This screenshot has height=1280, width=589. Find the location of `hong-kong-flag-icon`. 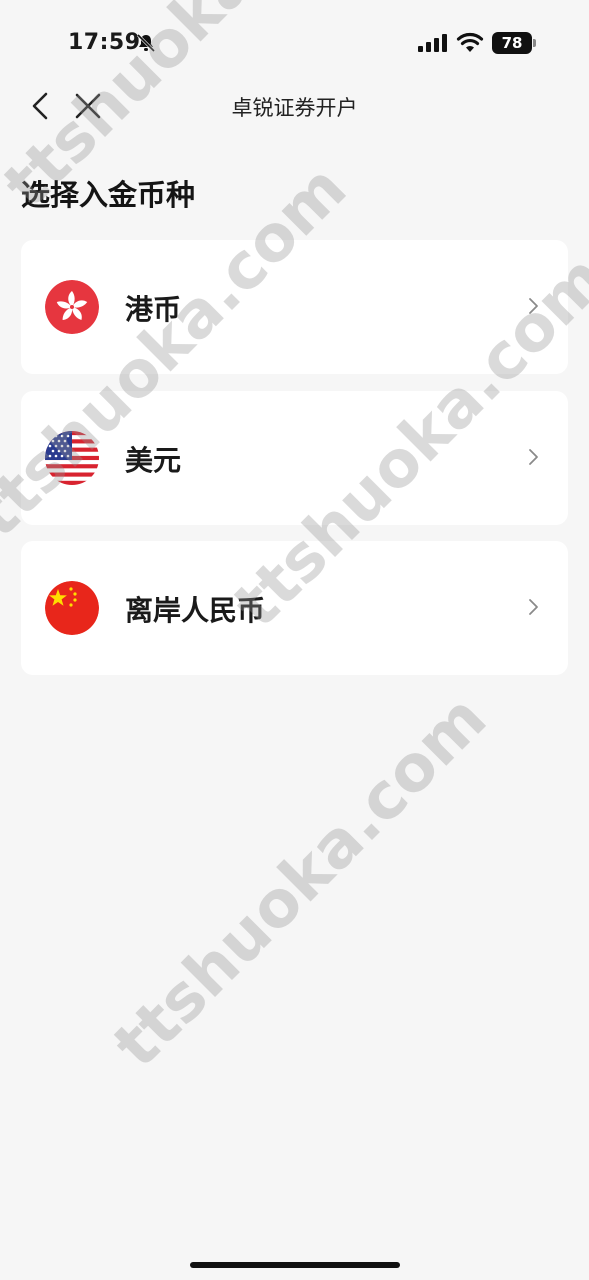

hong-kong-flag-icon is located at coordinates (72, 307).